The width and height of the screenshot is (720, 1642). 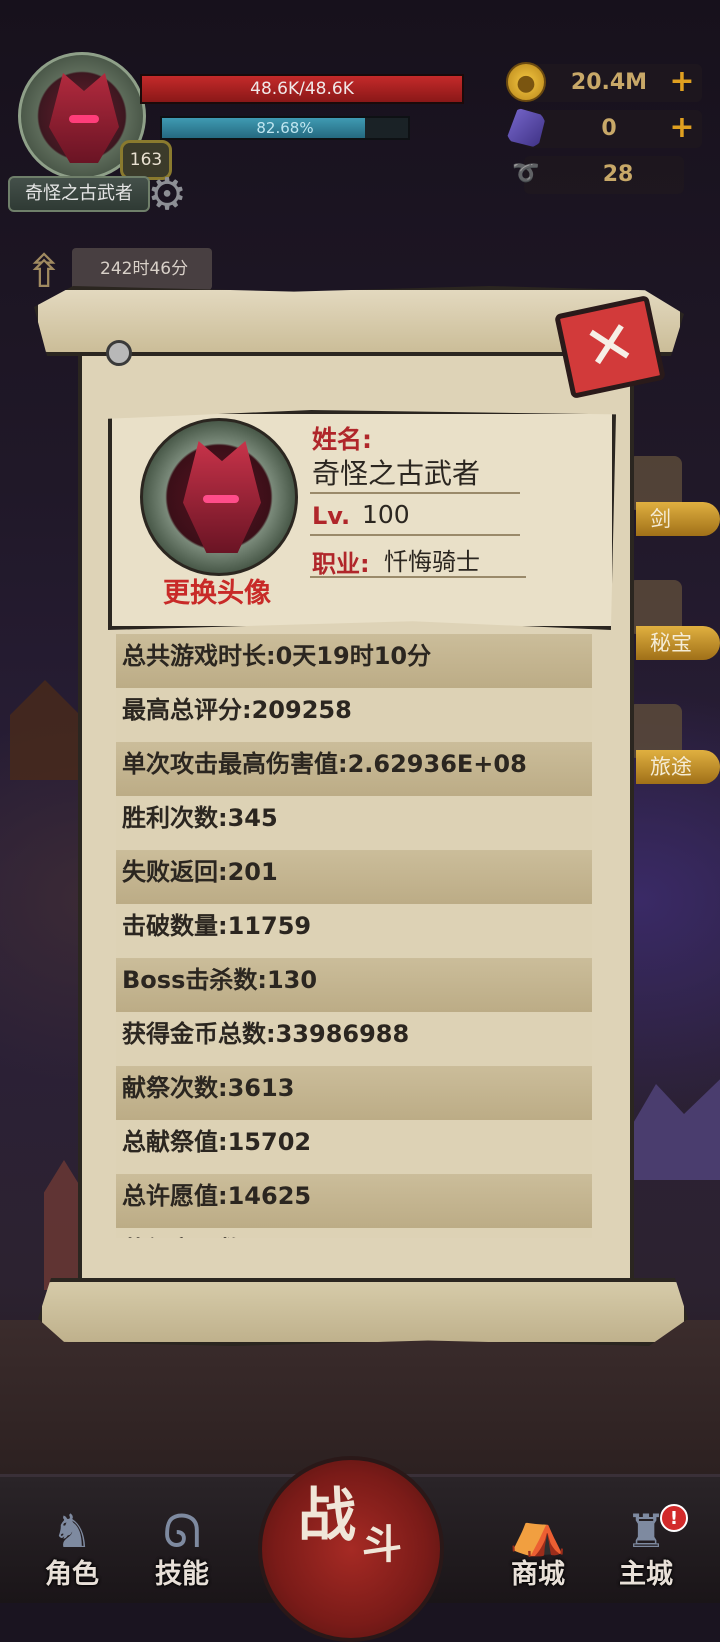 I want to click on job-label: 职业:, so click(x=341, y=564).